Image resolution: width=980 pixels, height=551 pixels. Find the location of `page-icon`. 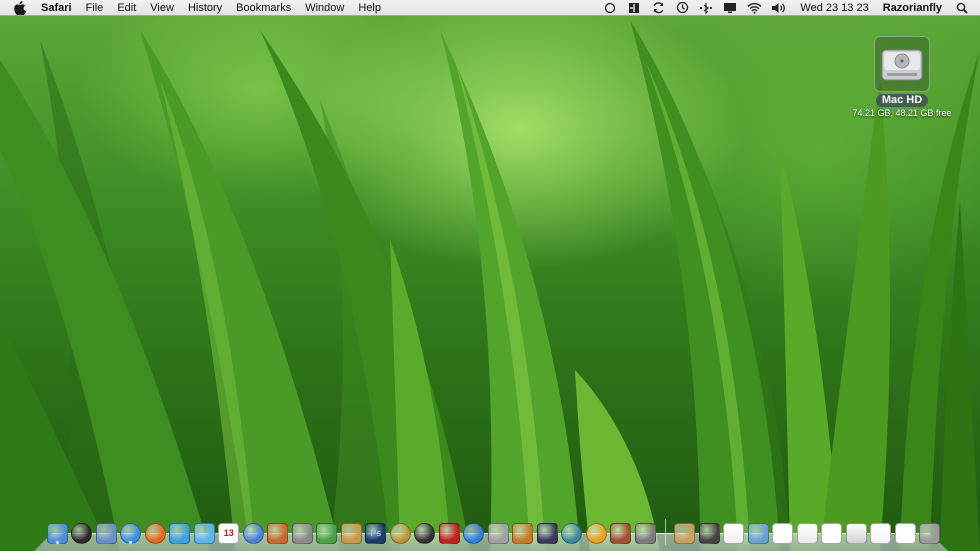

page-icon is located at coordinates (807, 533).